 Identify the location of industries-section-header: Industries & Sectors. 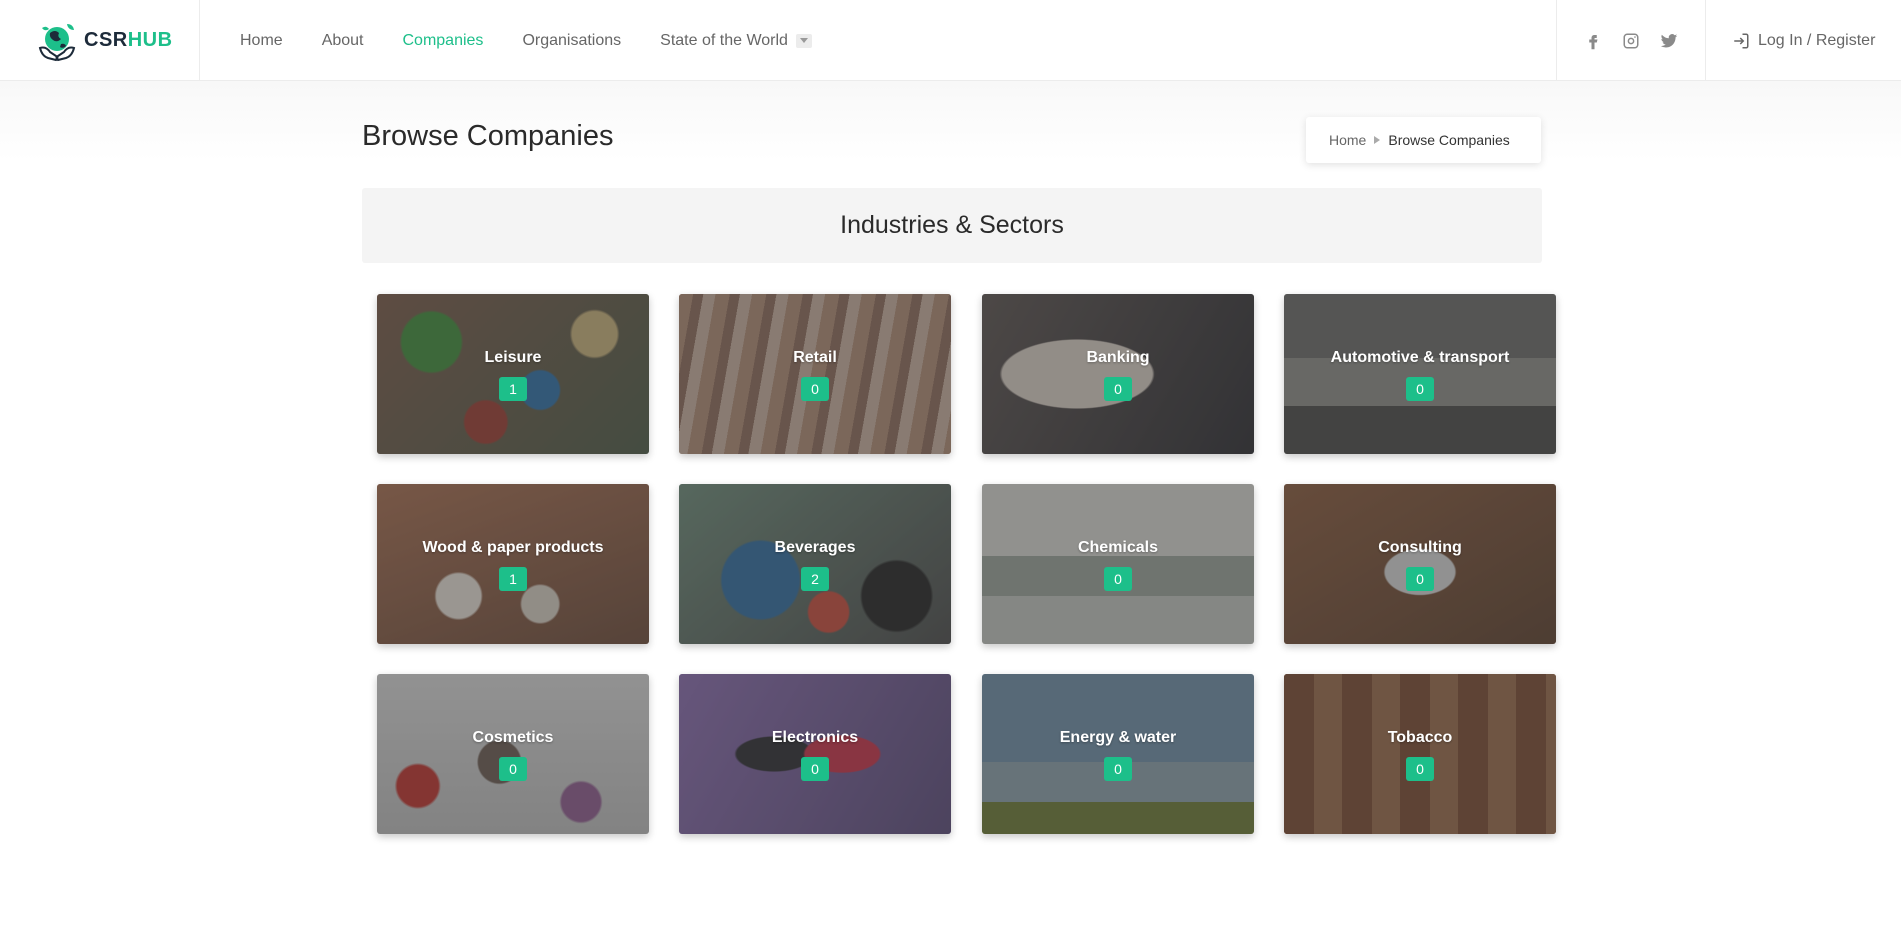
(952, 225).